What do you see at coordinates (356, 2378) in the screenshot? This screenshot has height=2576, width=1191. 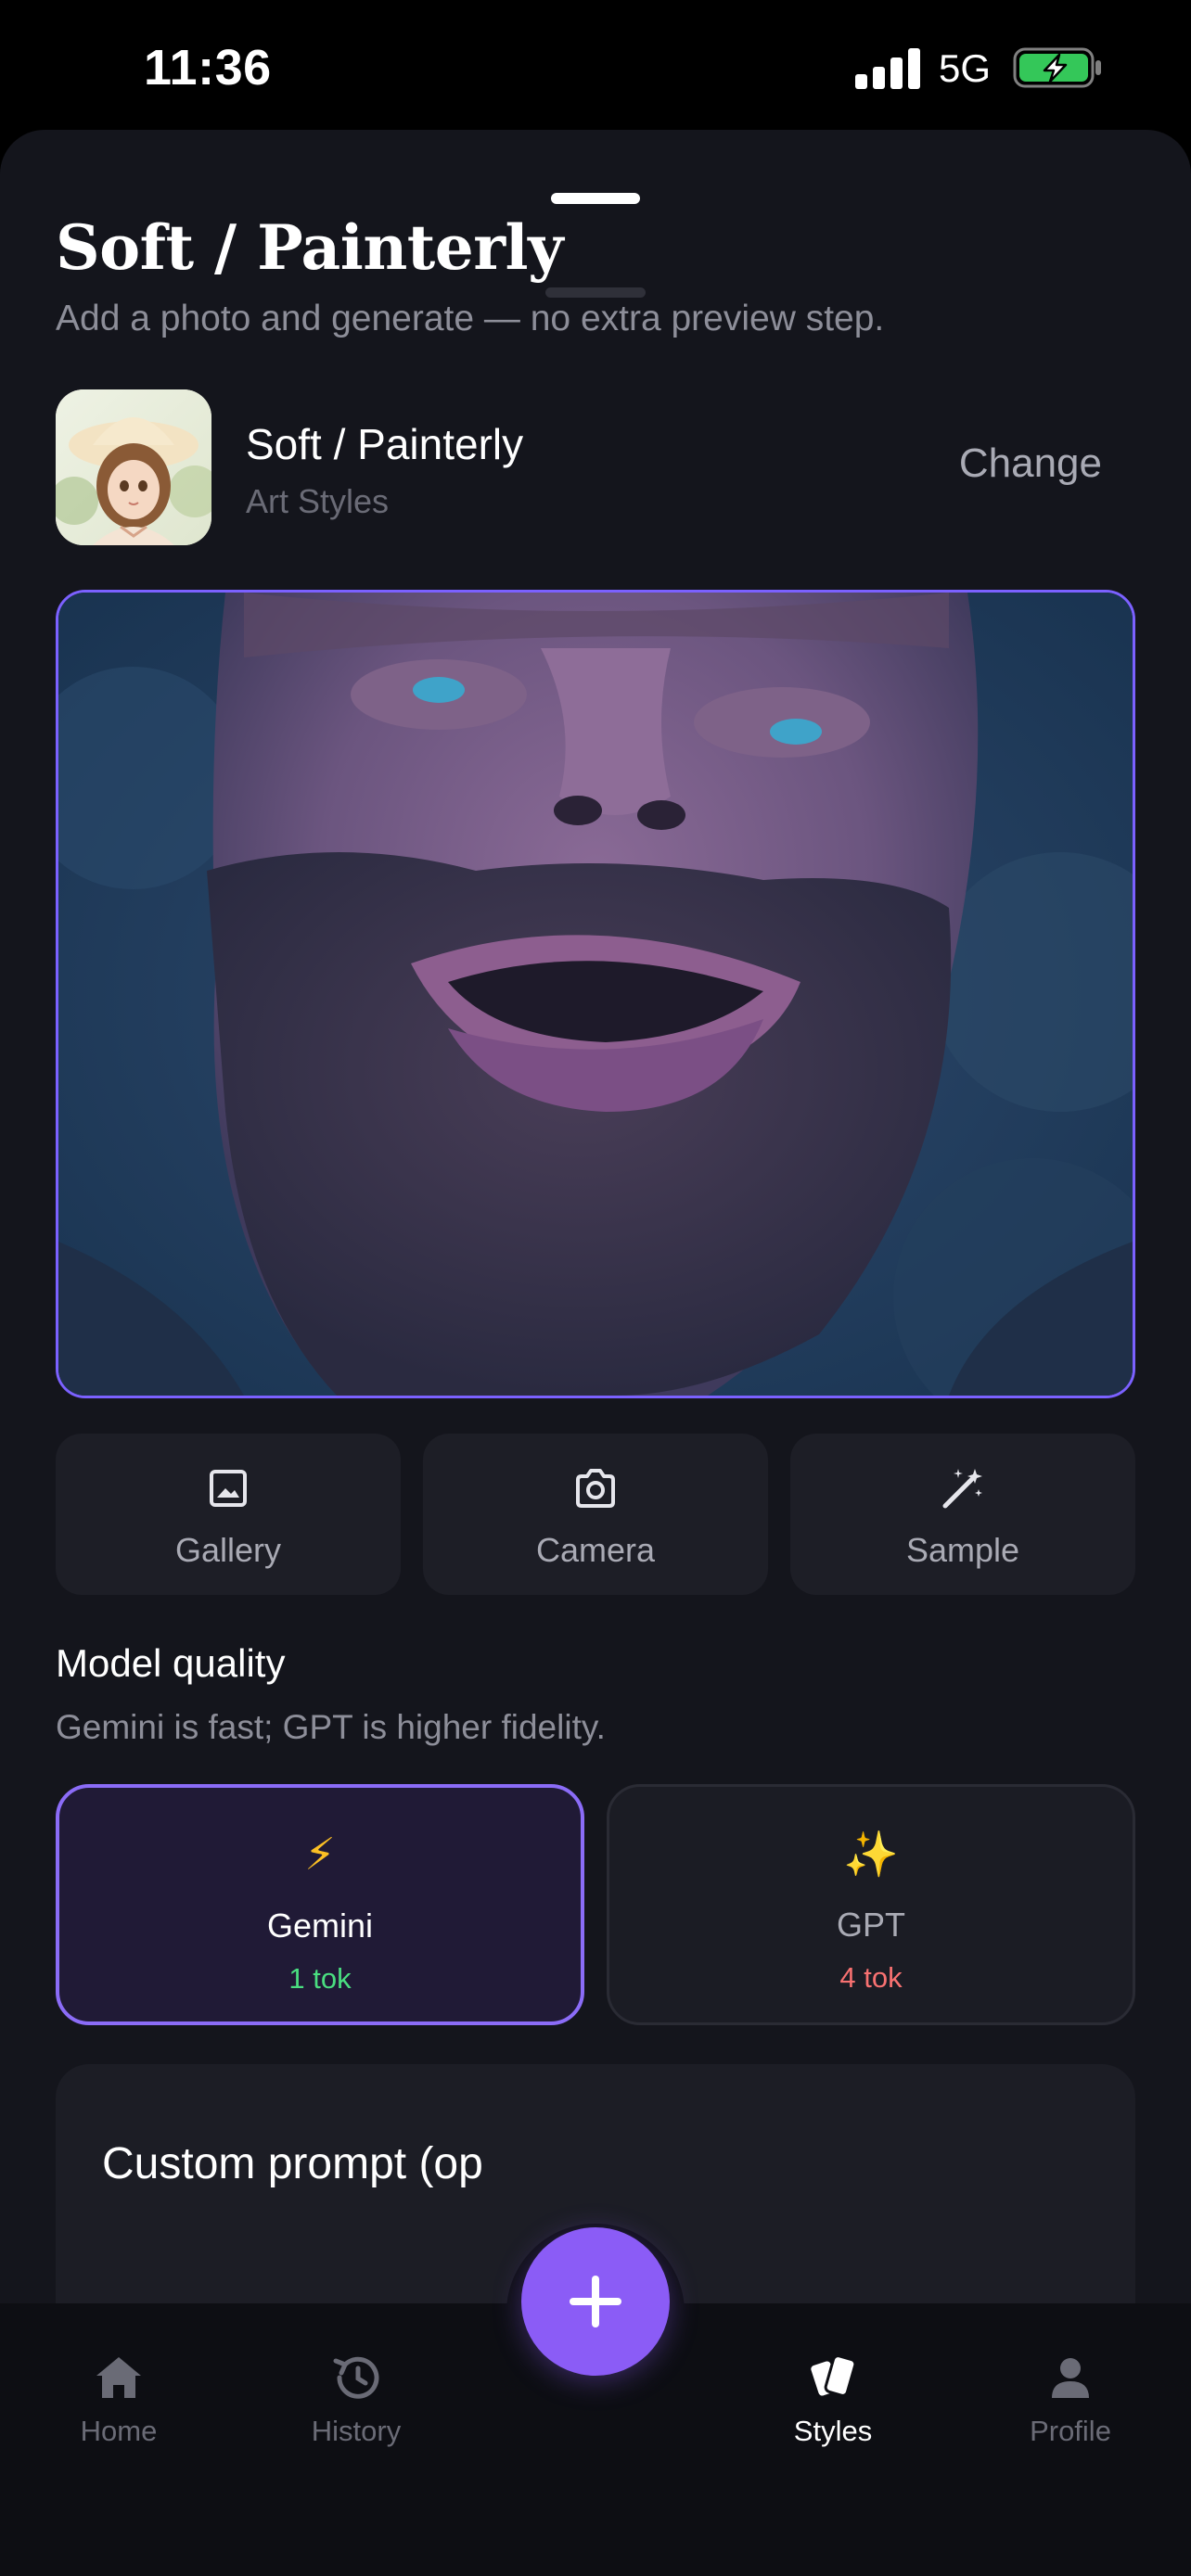 I see `history-icon` at bounding box center [356, 2378].